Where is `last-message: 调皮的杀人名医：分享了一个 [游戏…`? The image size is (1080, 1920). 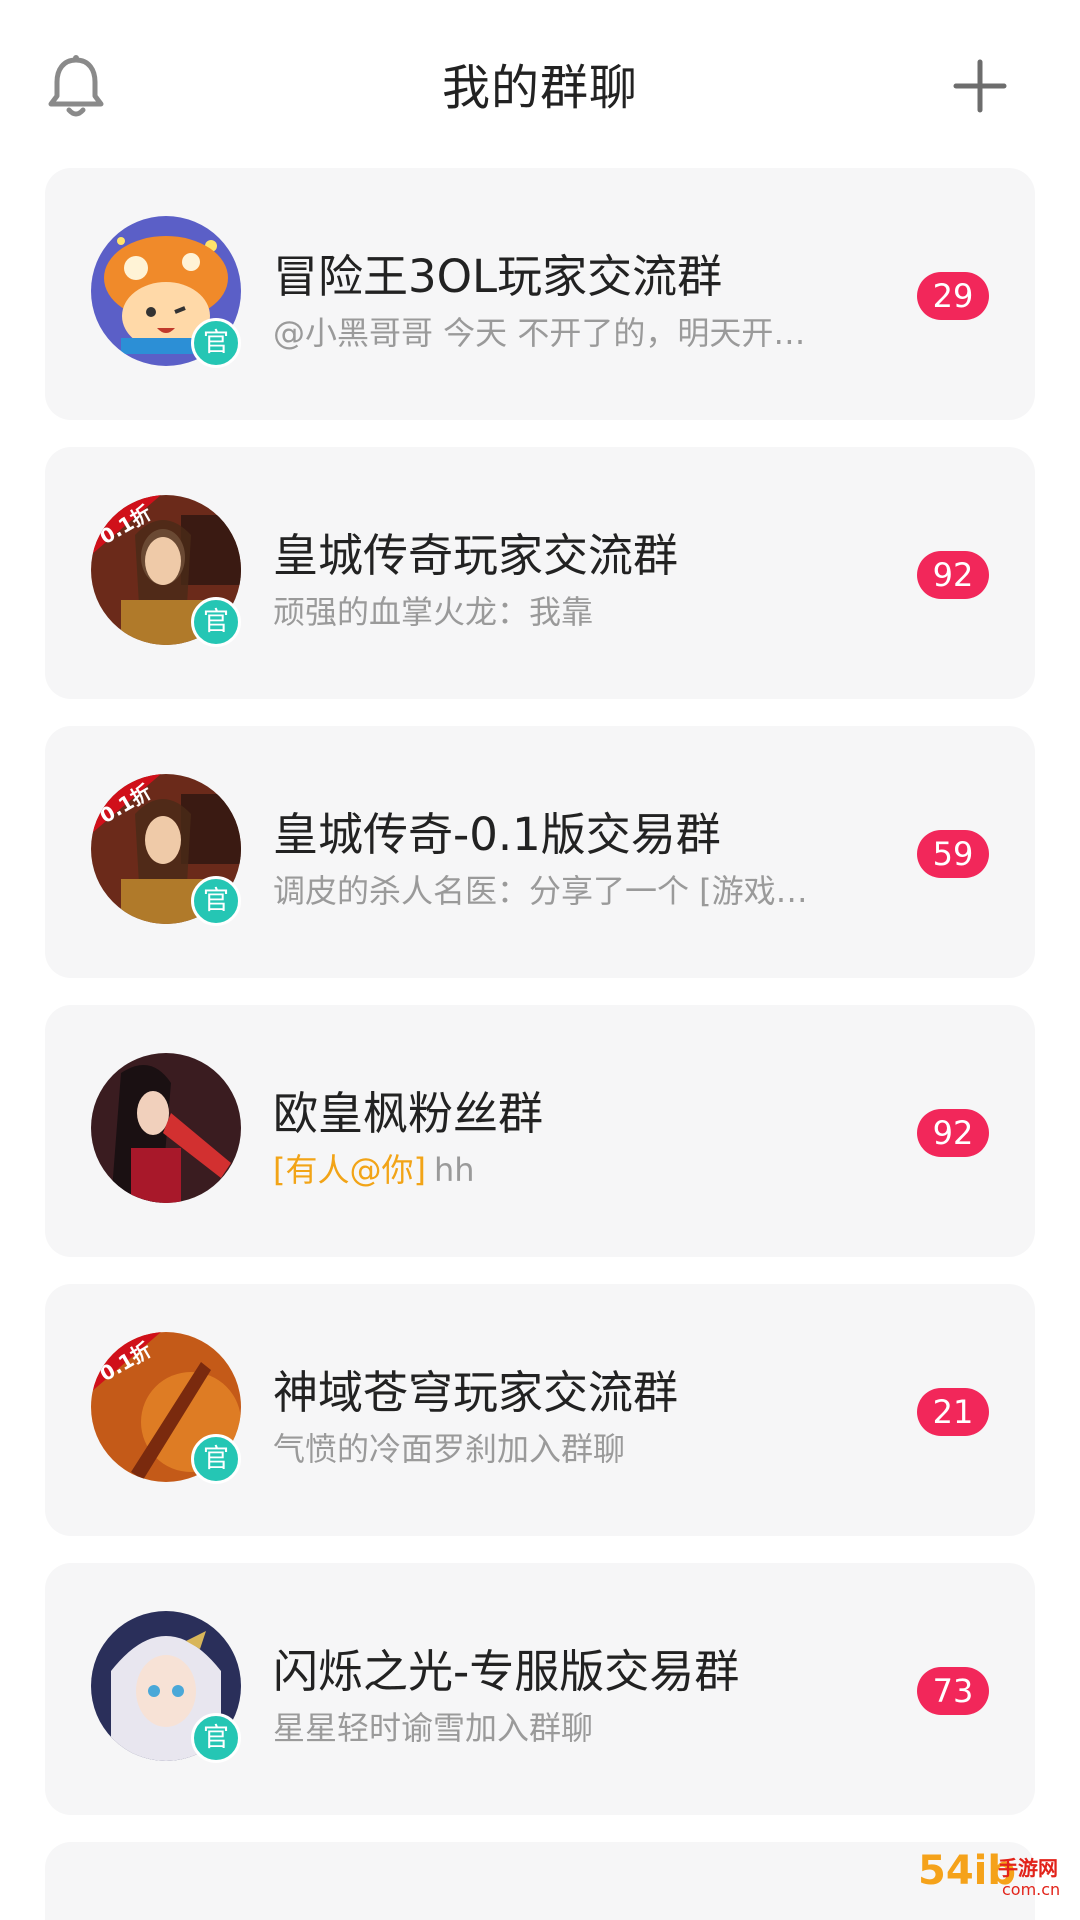 last-message: 调皮的杀人名医：分享了一个 [游戏… is located at coordinates (593, 889).